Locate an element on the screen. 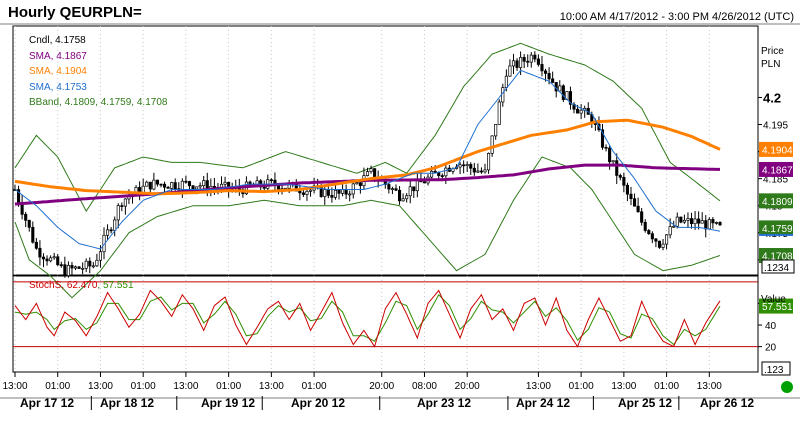 The width and height of the screenshot is (800, 431). stoch-legend-d: 57.551 is located at coordinates (118, 285).